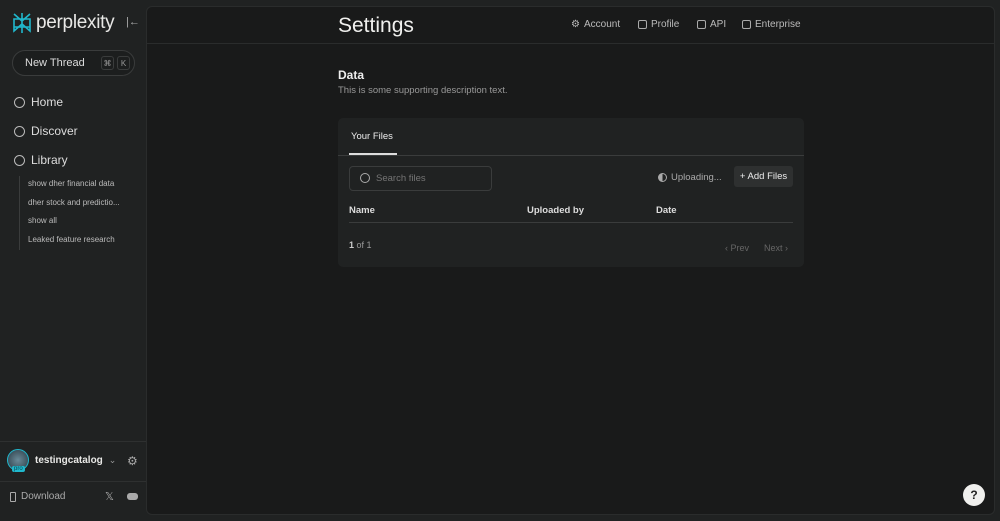 This screenshot has width=1000, height=521. Describe the element at coordinates (362, 210) in the screenshot. I see `column-header-name: Name` at that location.